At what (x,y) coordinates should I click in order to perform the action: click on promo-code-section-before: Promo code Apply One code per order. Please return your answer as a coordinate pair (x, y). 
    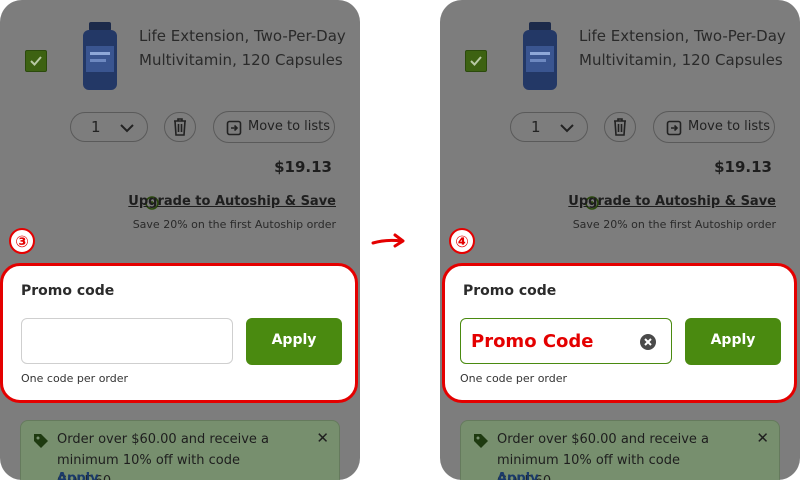
    Looking at the image, I should click on (179, 333).